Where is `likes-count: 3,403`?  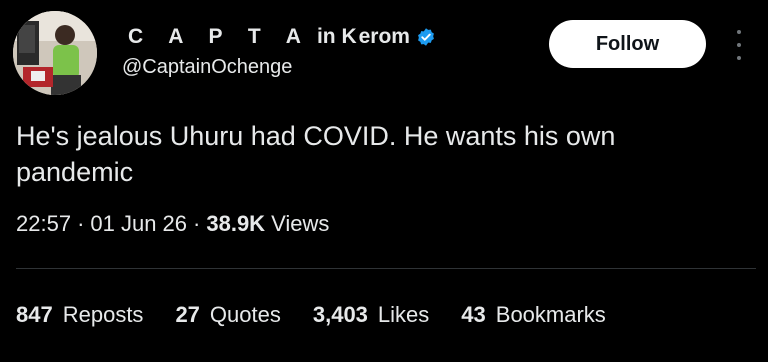 likes-count: 3,403 is located at coordinates (340, 314).